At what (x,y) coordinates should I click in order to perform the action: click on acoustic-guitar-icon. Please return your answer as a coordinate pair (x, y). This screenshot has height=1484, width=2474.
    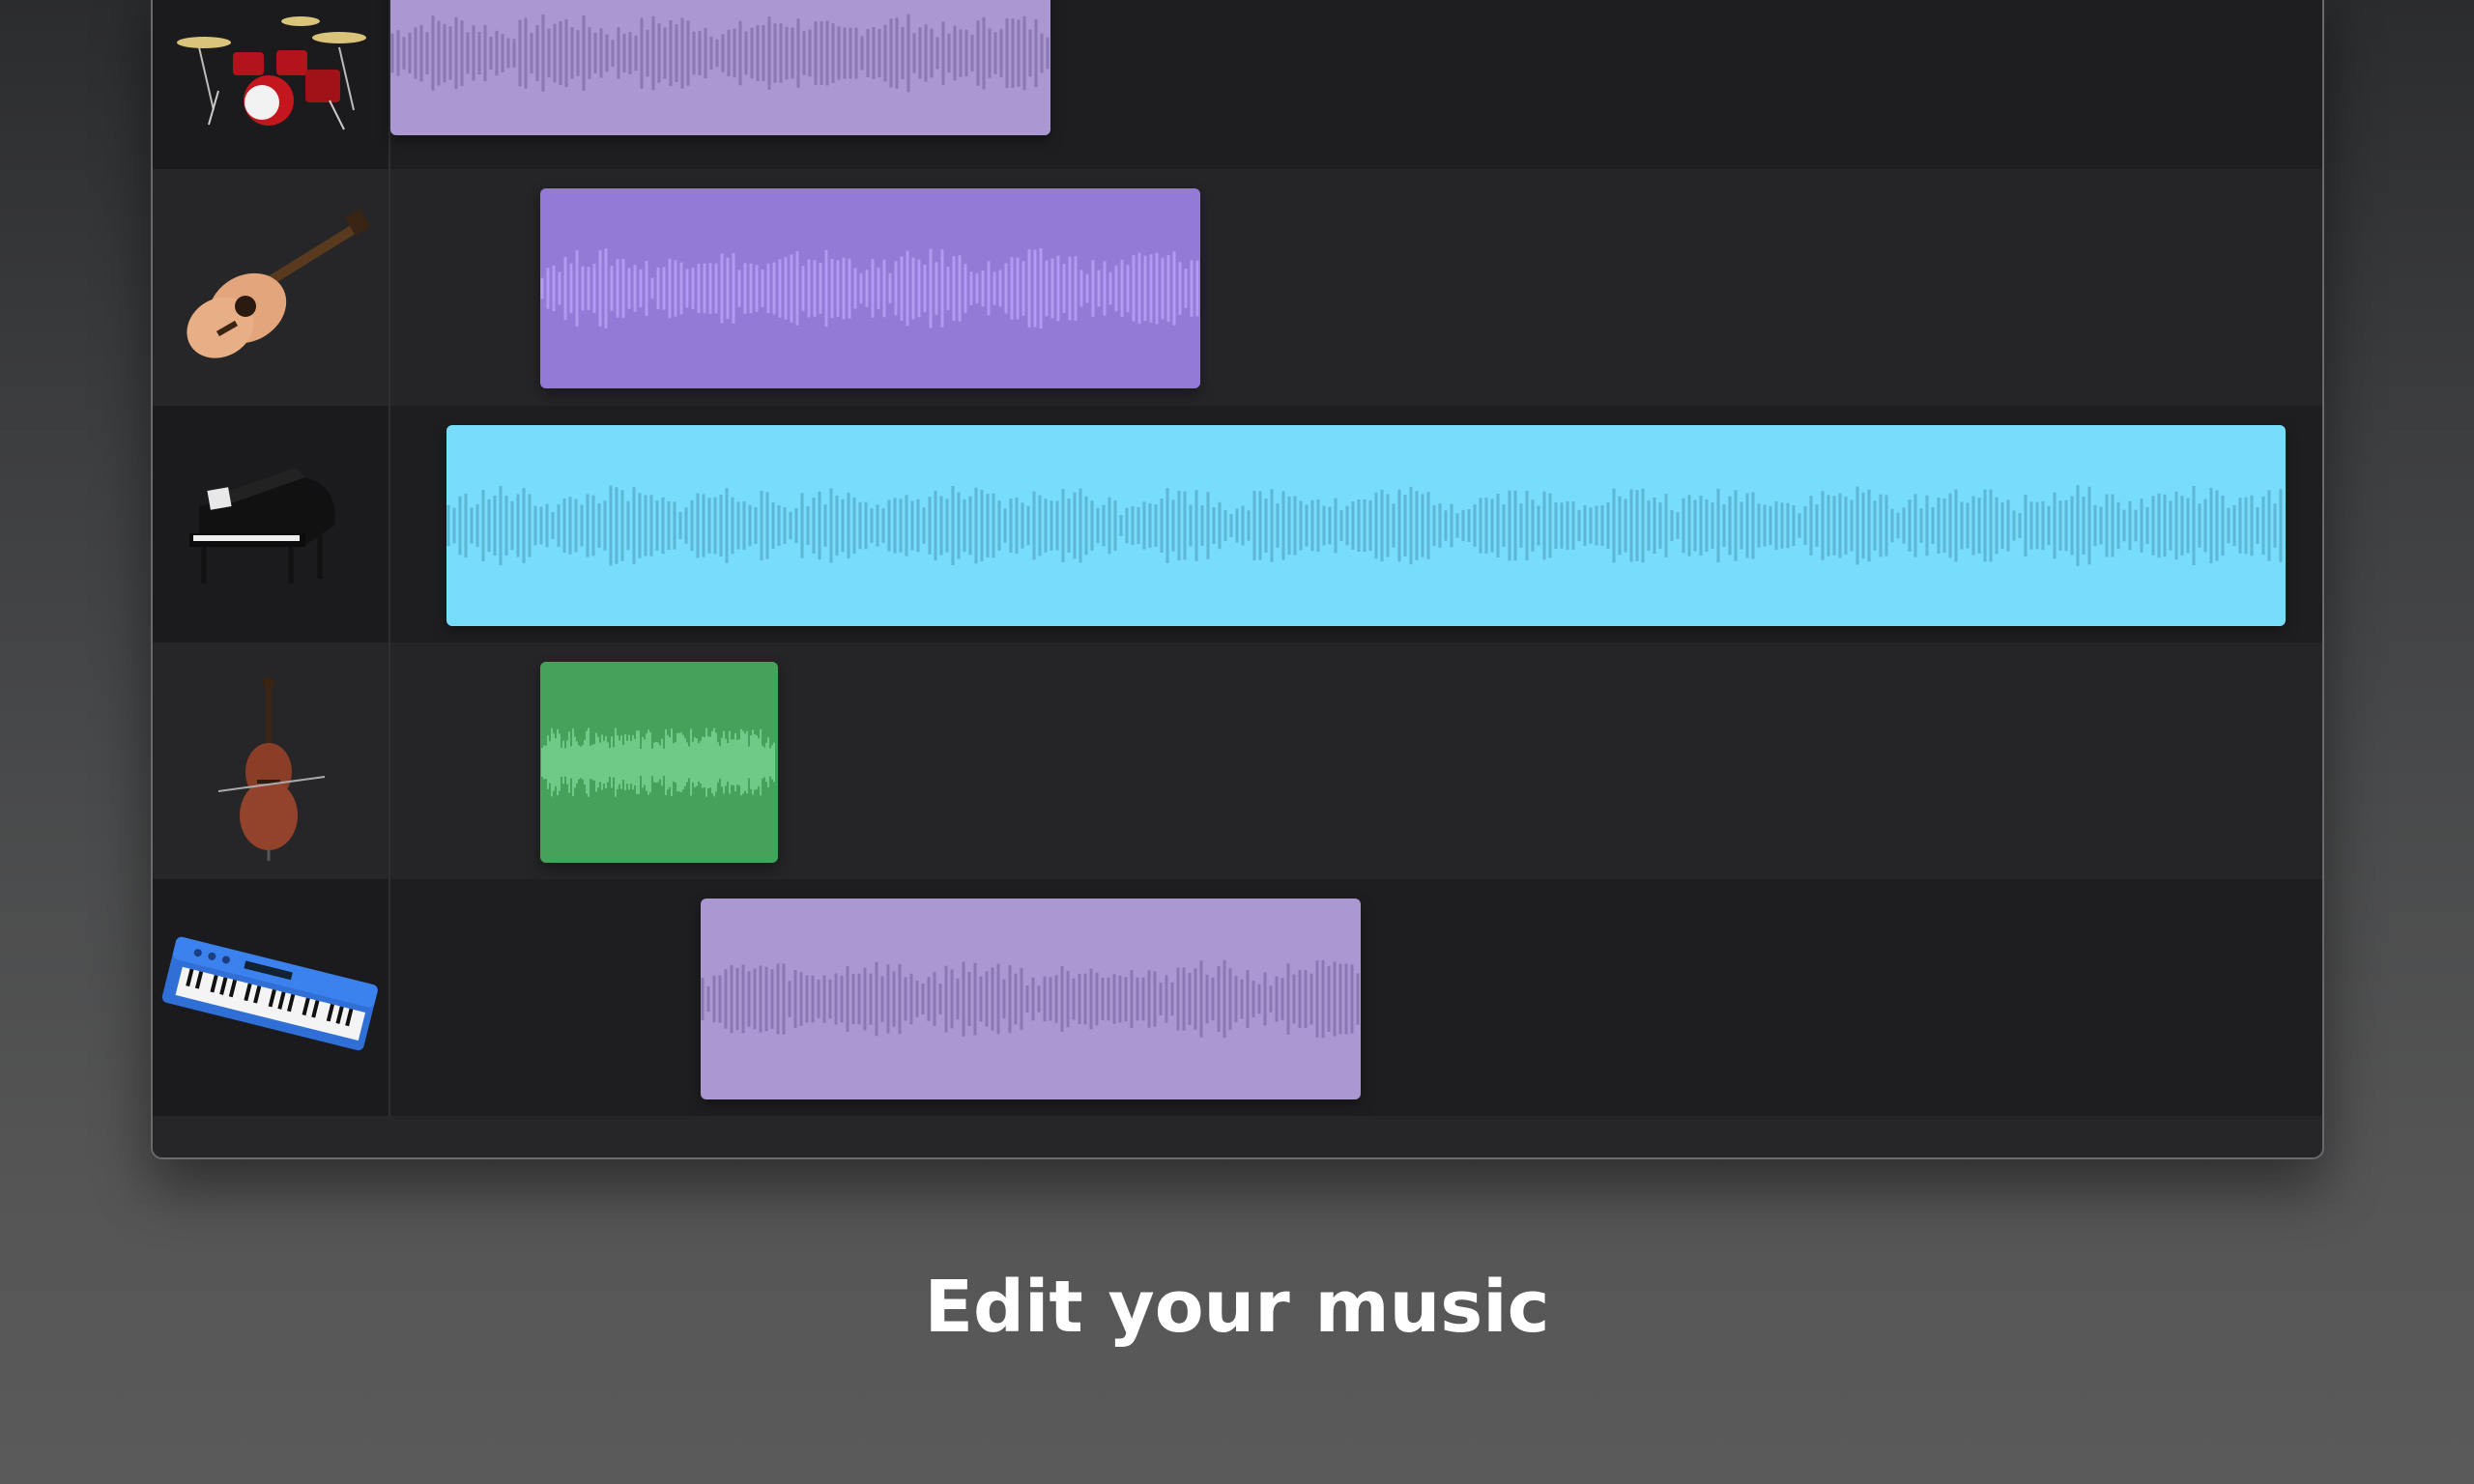
    Looking at the image, I should click on (279, 284).